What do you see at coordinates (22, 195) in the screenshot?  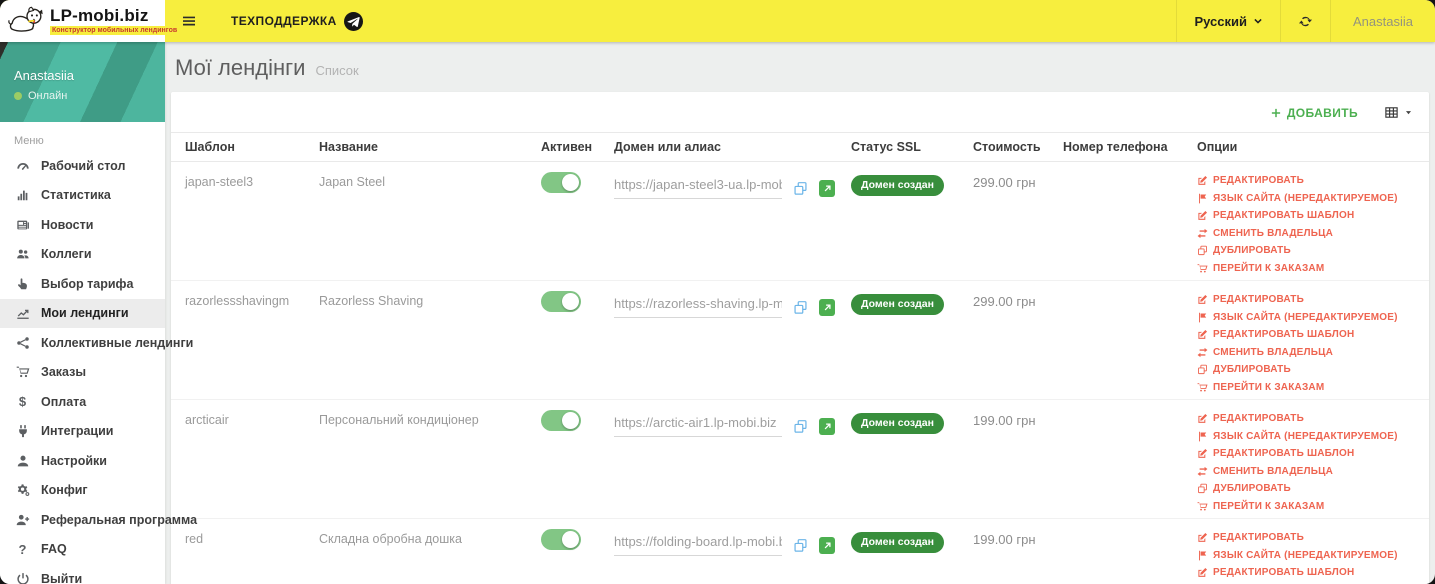 I see `stats-icon` at bounding box center [22, 195].